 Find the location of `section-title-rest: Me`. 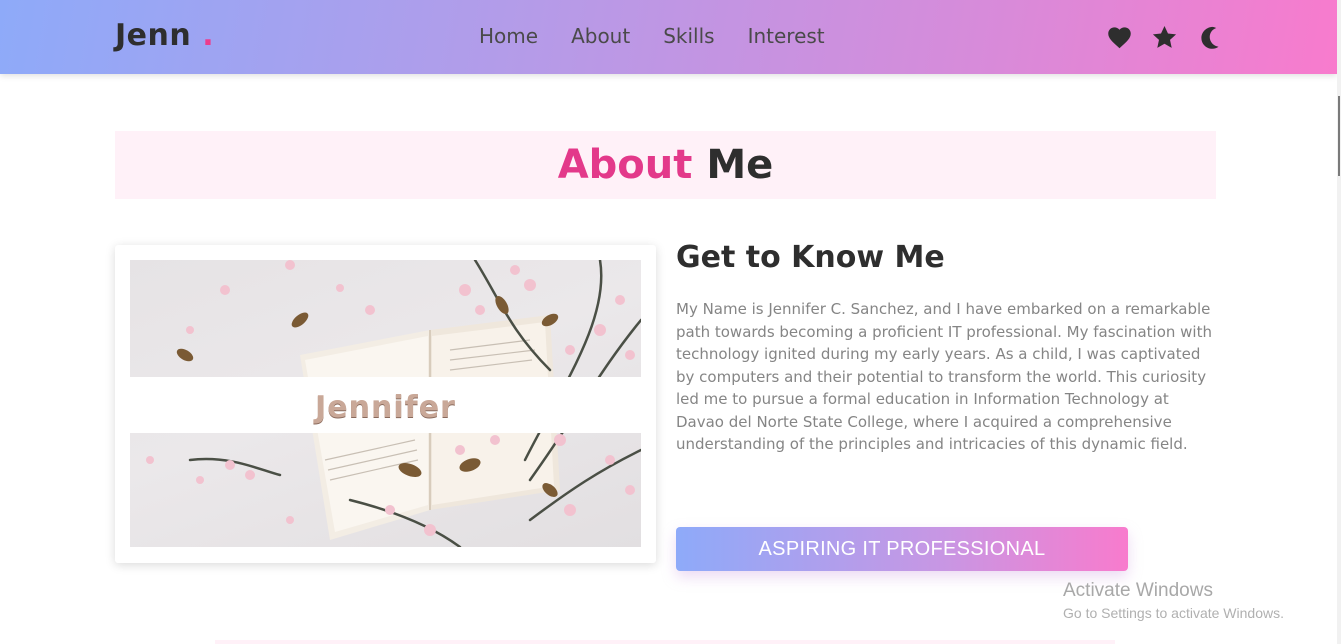

section-title-rest: Me is located at coordinates (740, 165).